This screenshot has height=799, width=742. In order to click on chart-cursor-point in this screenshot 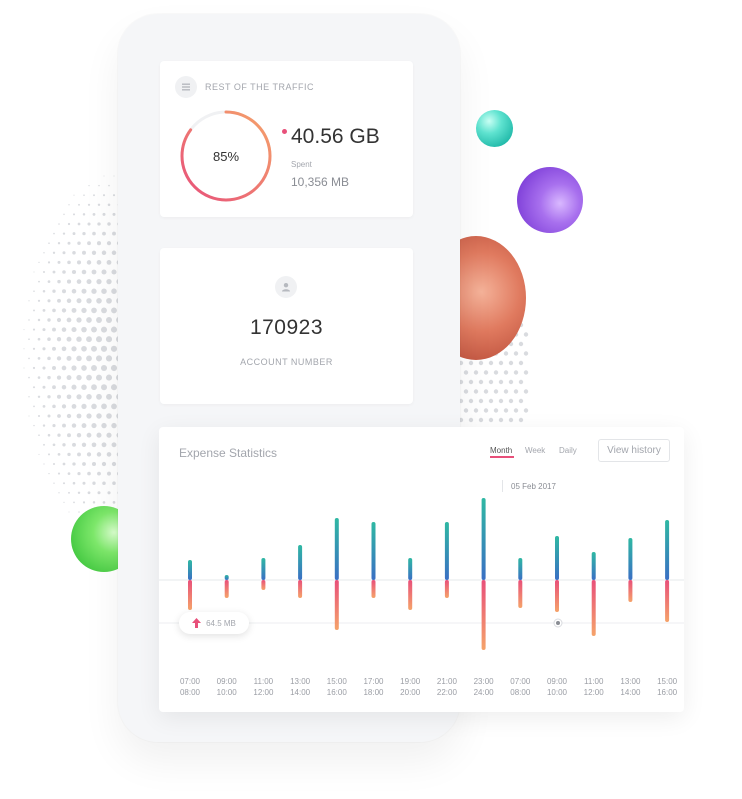, I will do `click(558, 623)`.